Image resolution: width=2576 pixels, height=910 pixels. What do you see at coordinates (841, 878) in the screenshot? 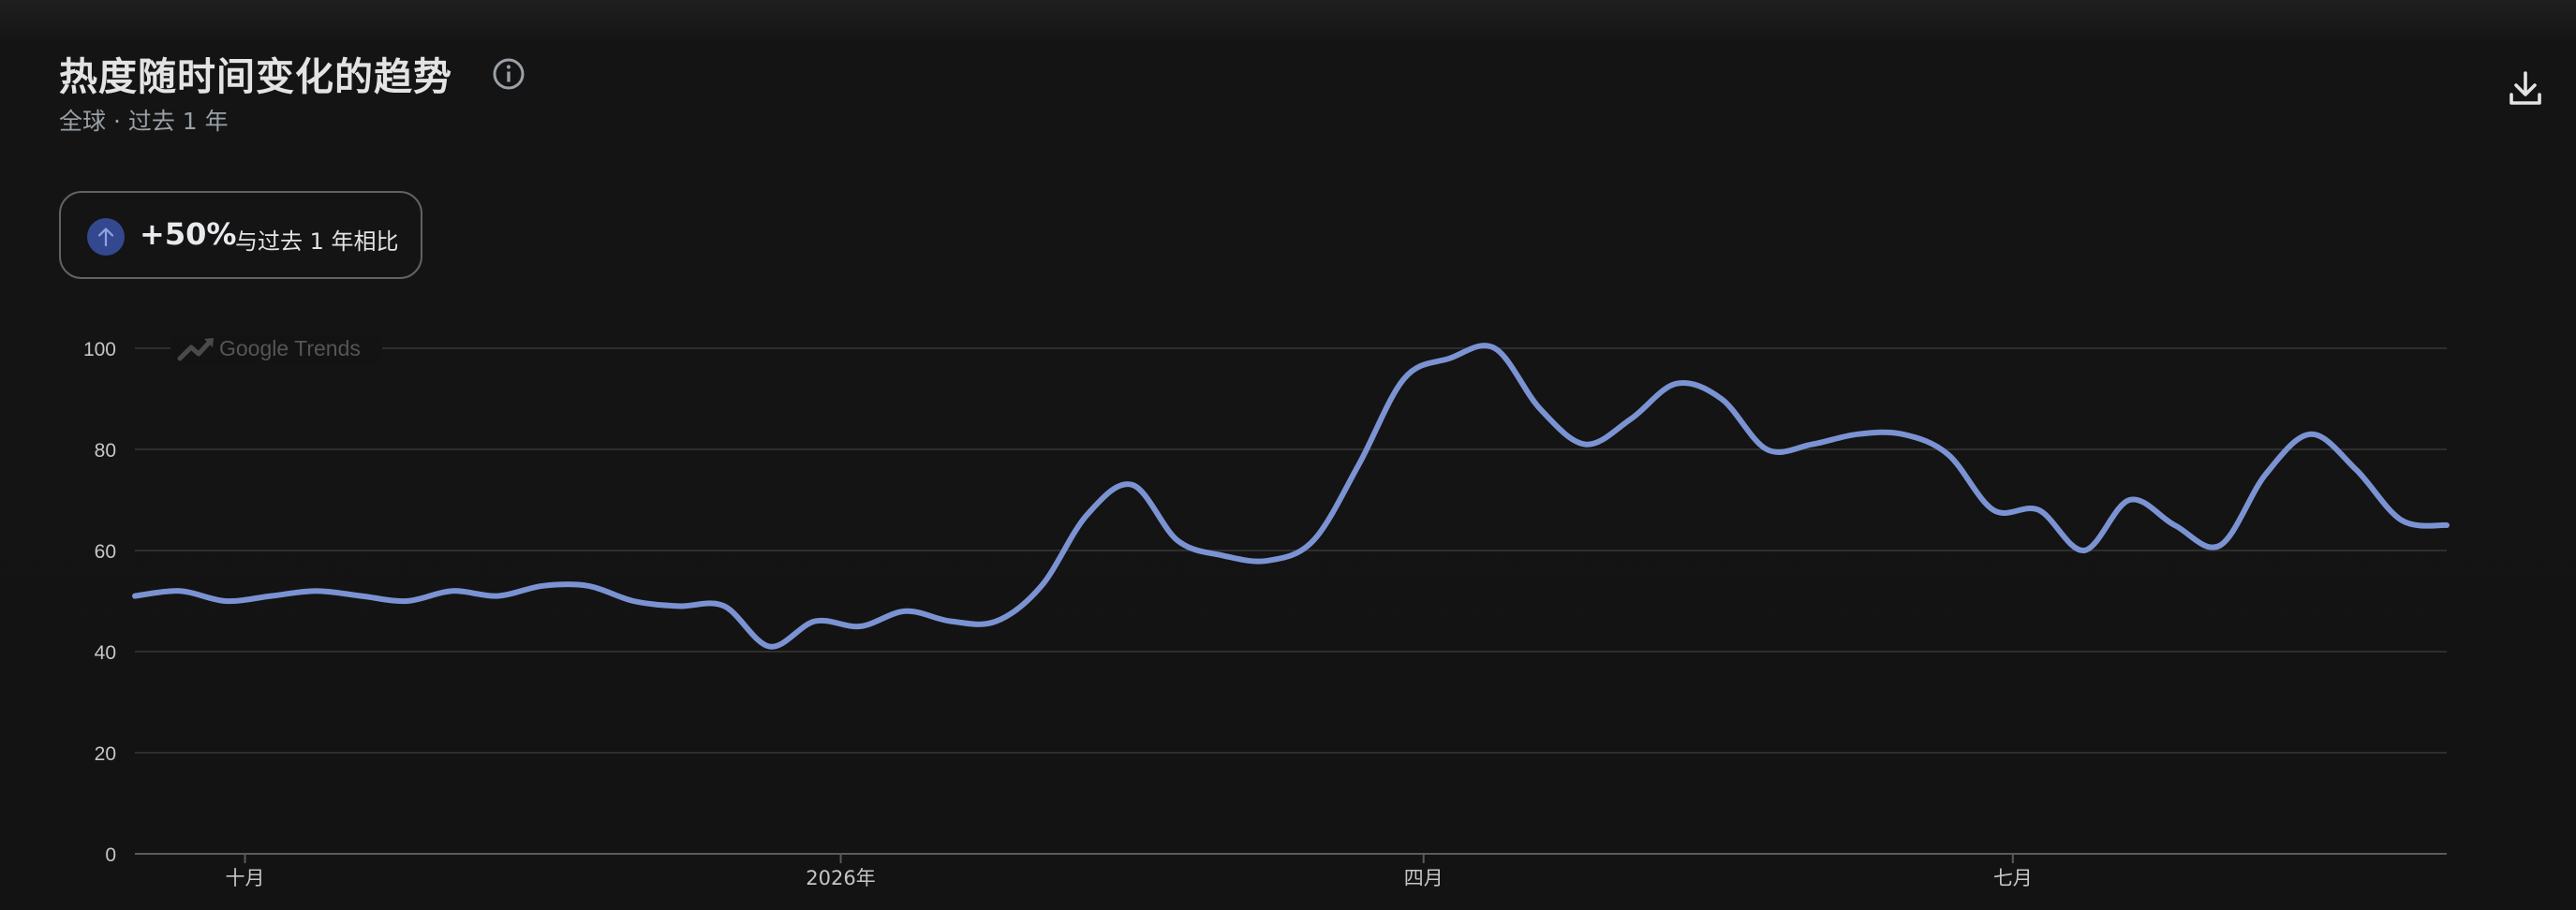
I see `x-tick-label: 2026年` at bounding box center [841, 878].